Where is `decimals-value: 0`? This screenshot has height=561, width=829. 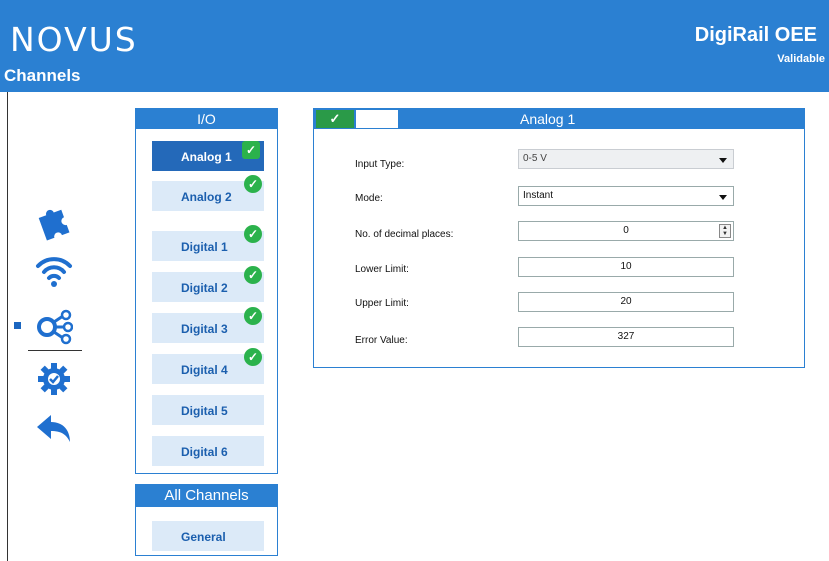 decimals-value: 0 is located at coordinates (626, 230).